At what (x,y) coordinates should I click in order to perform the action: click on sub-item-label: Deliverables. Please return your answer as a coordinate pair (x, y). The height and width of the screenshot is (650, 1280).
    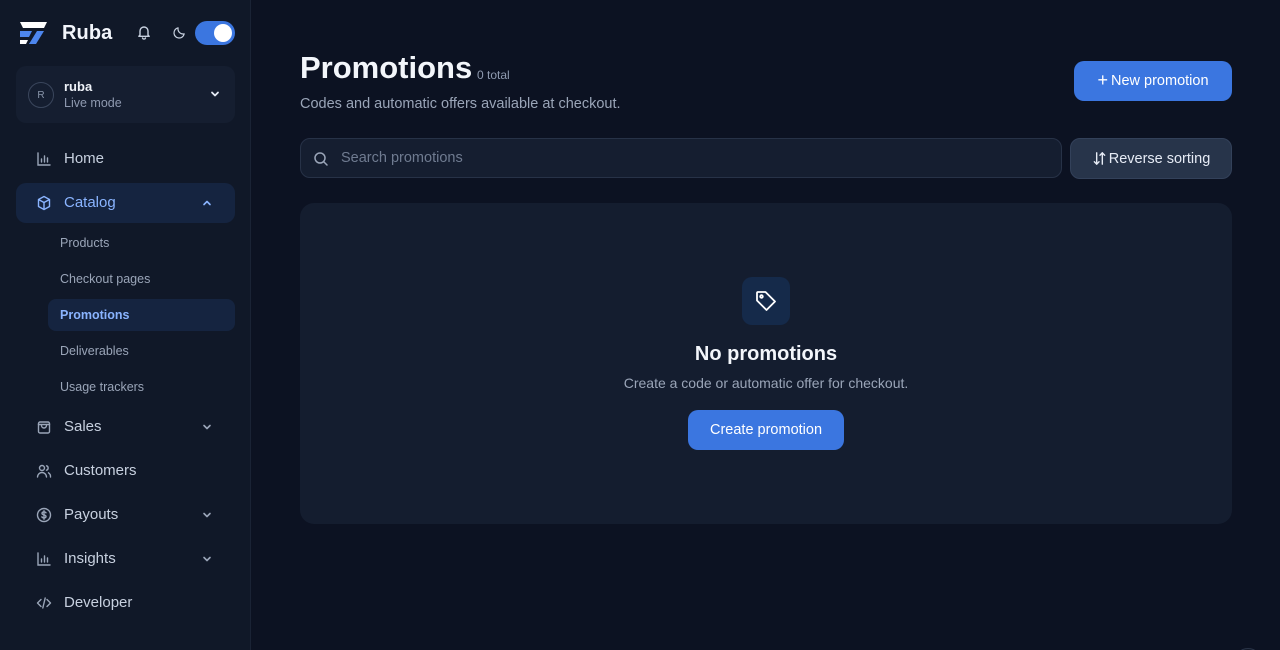
    Looking at the image, I should click on (94, 351).